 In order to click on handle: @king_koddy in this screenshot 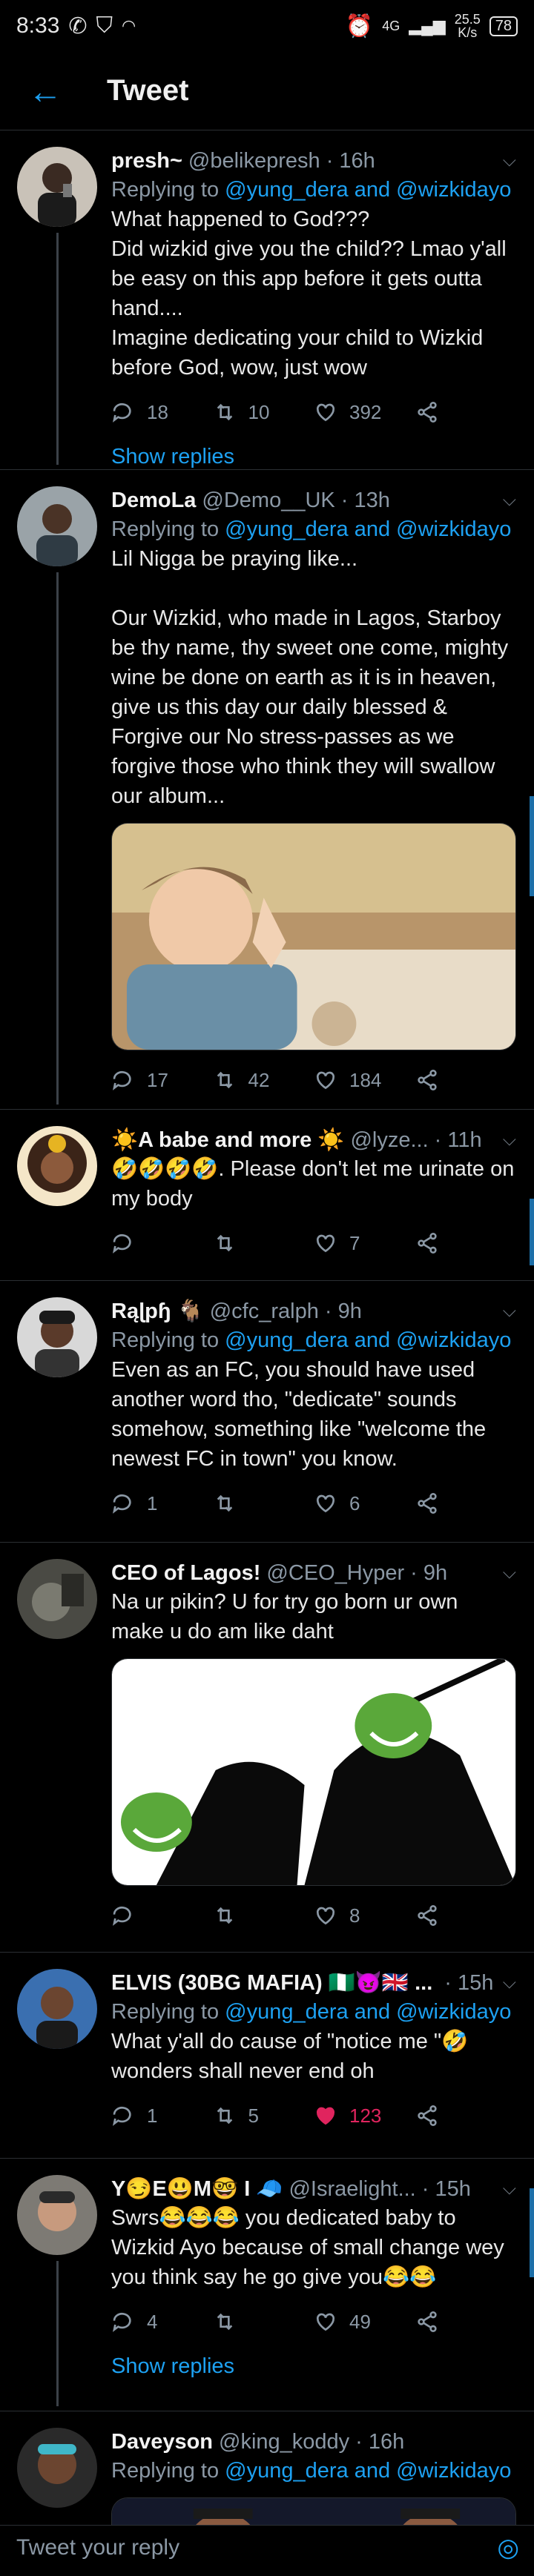, I will do `click(284, 2442)`.